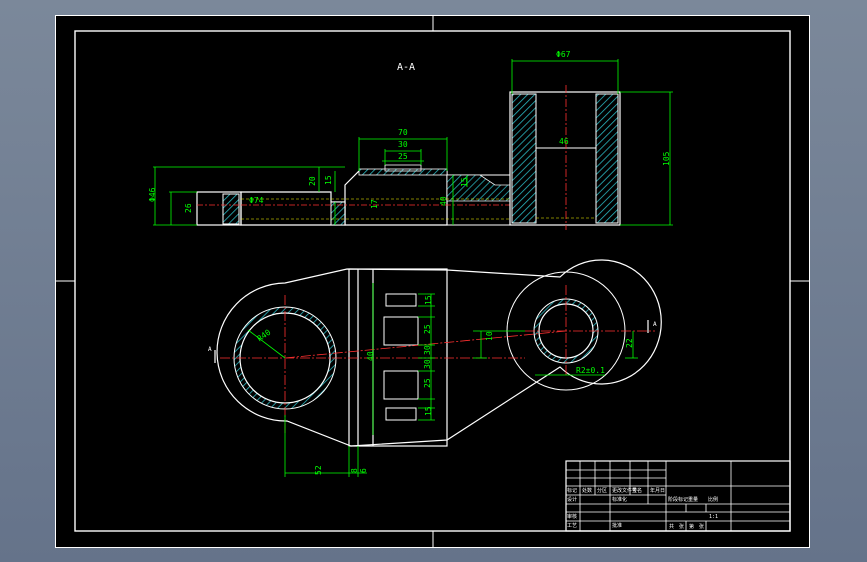 The height and width of the screenshot is (562, 867). What do you see at coordinates (563, 54) in the screenshot?
I see `svg-text: Φ67` at bounding box center [563, 54].